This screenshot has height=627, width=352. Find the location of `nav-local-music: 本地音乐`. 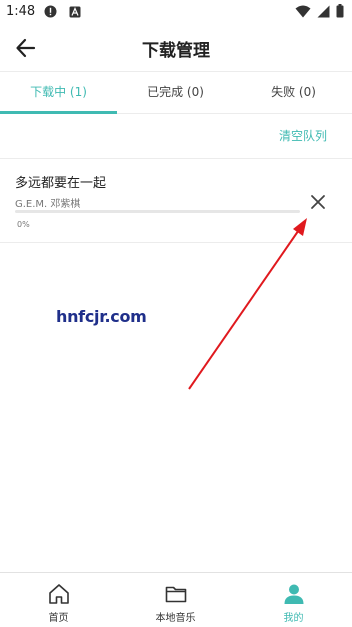

nav-local-music: 本地音乐 is located at coordinates (175, 600).